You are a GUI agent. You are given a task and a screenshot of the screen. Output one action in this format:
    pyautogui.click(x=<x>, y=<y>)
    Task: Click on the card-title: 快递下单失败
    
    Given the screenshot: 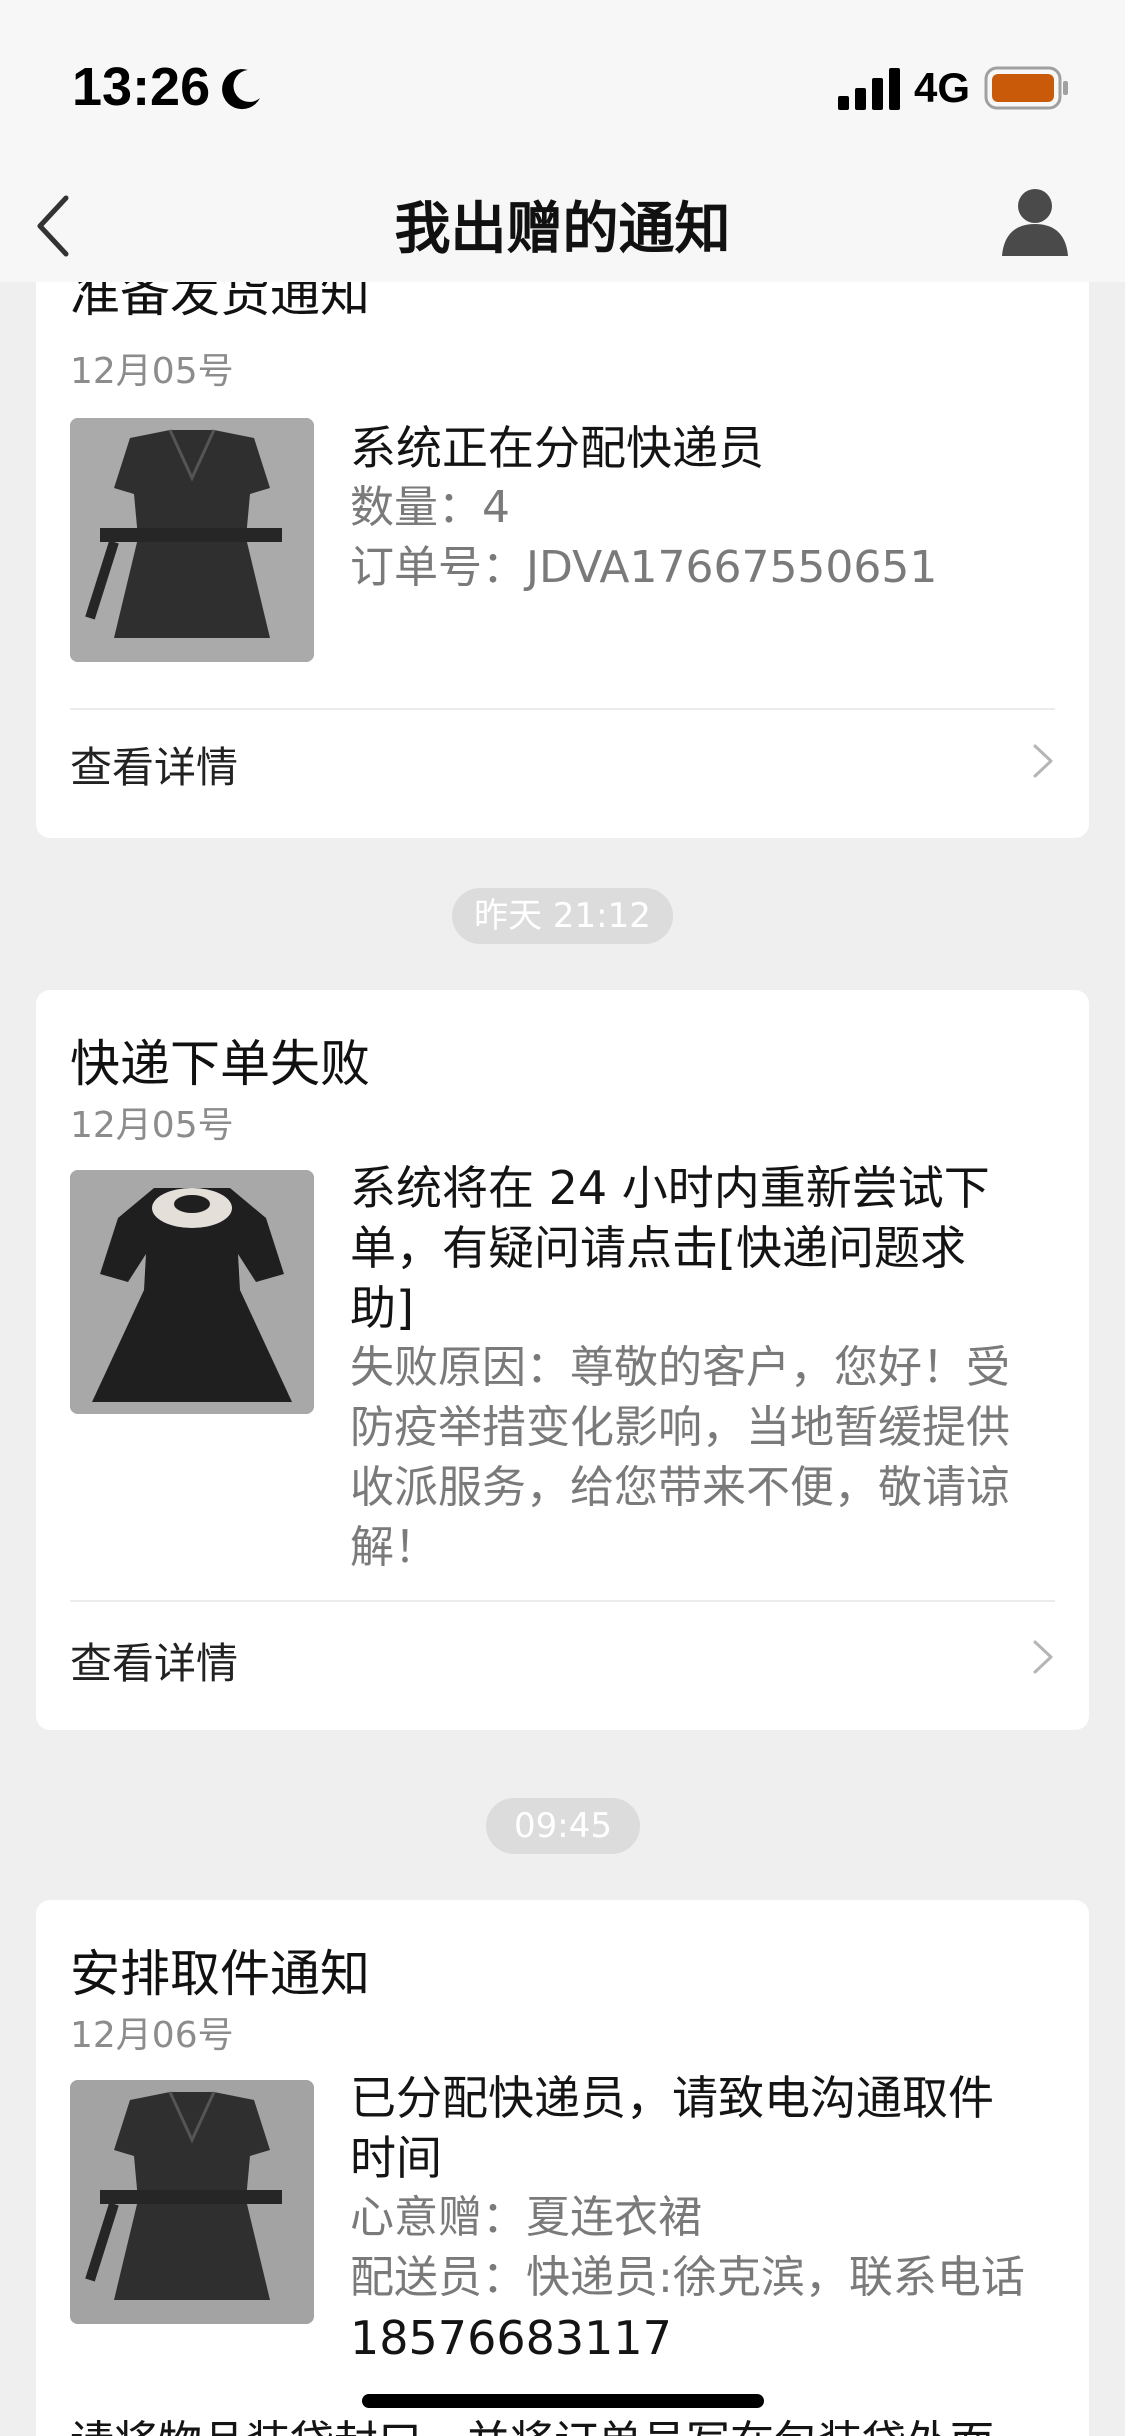 What is the action you would take?
    pyautogui.click(x=220, y=1064)
    